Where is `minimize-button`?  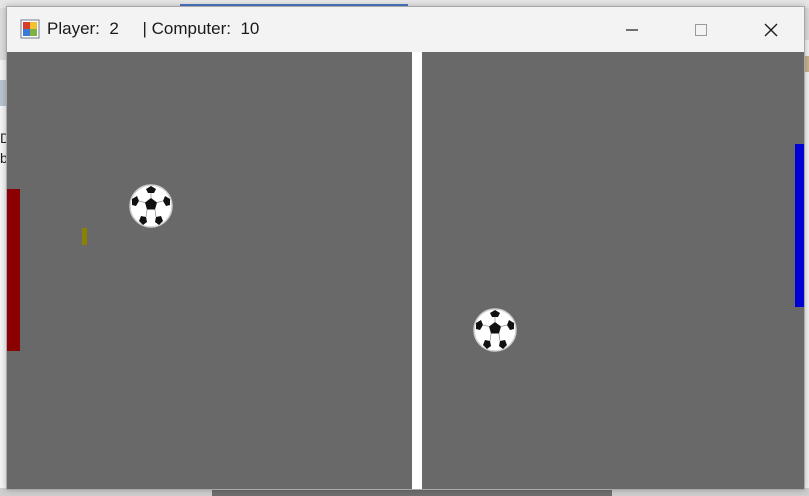
minimize-button is located at coordinates (632, 29).